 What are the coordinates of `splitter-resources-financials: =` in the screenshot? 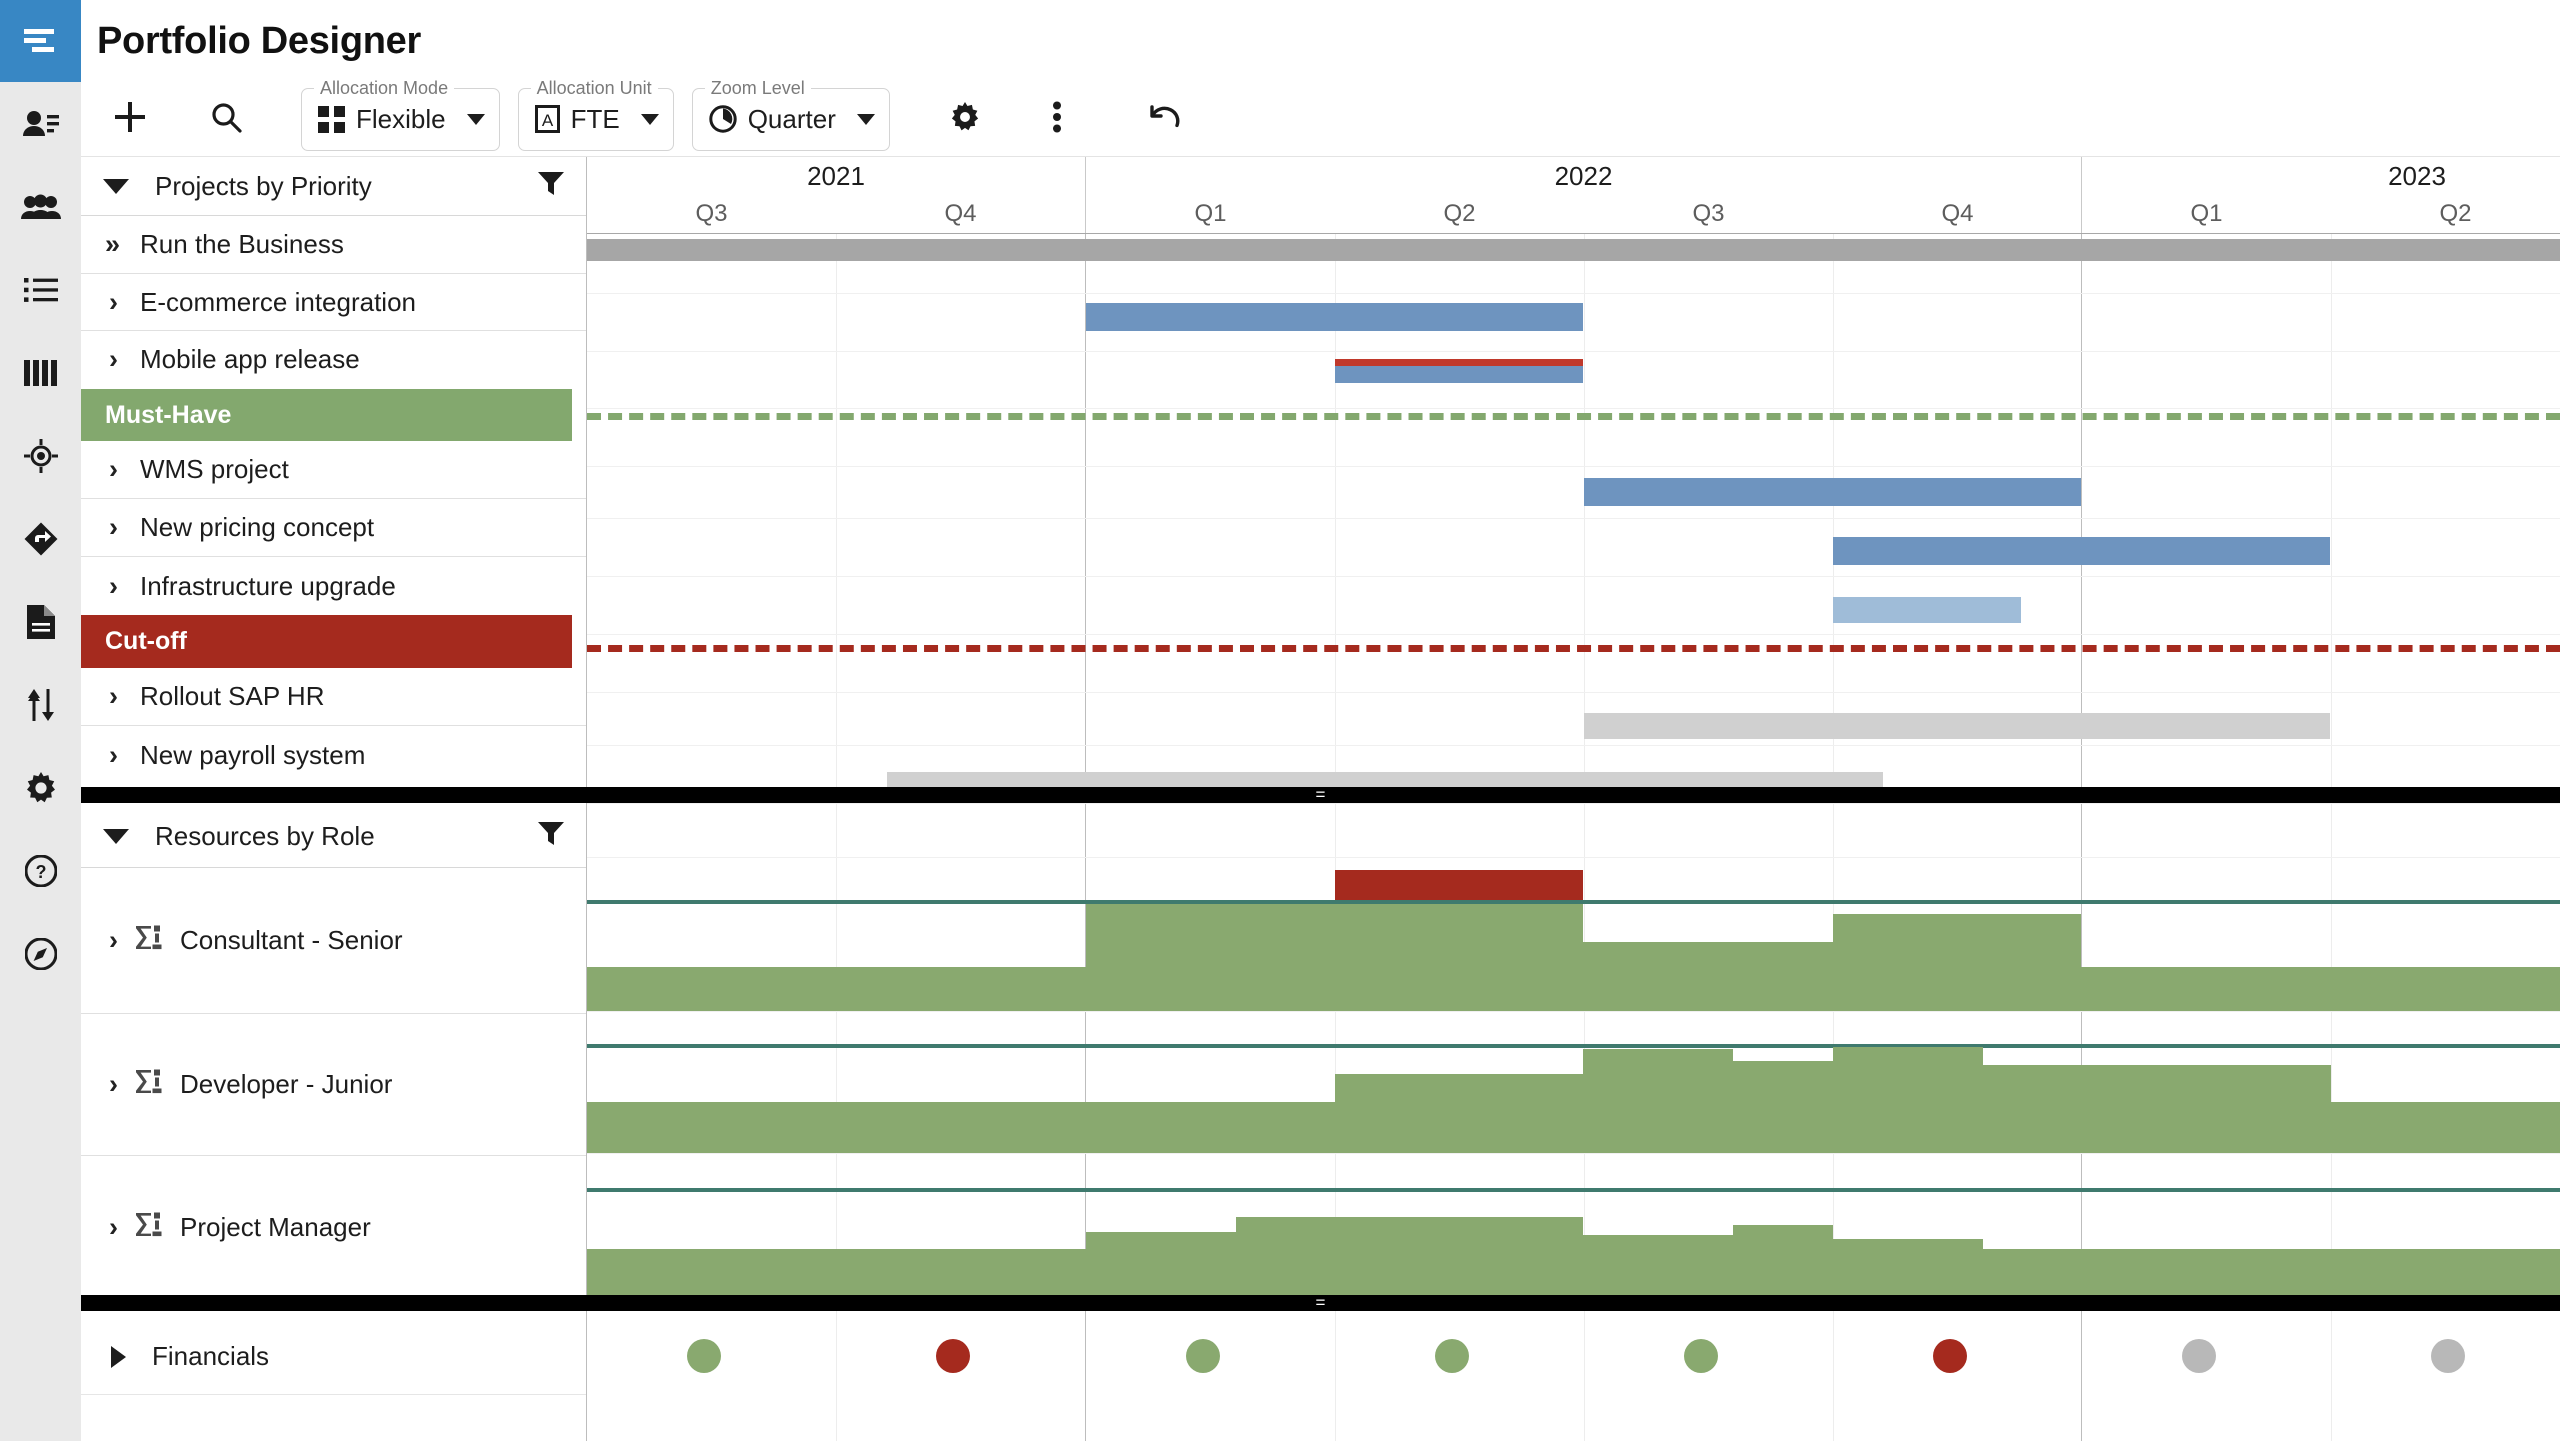 It's located at (1320, 1302).